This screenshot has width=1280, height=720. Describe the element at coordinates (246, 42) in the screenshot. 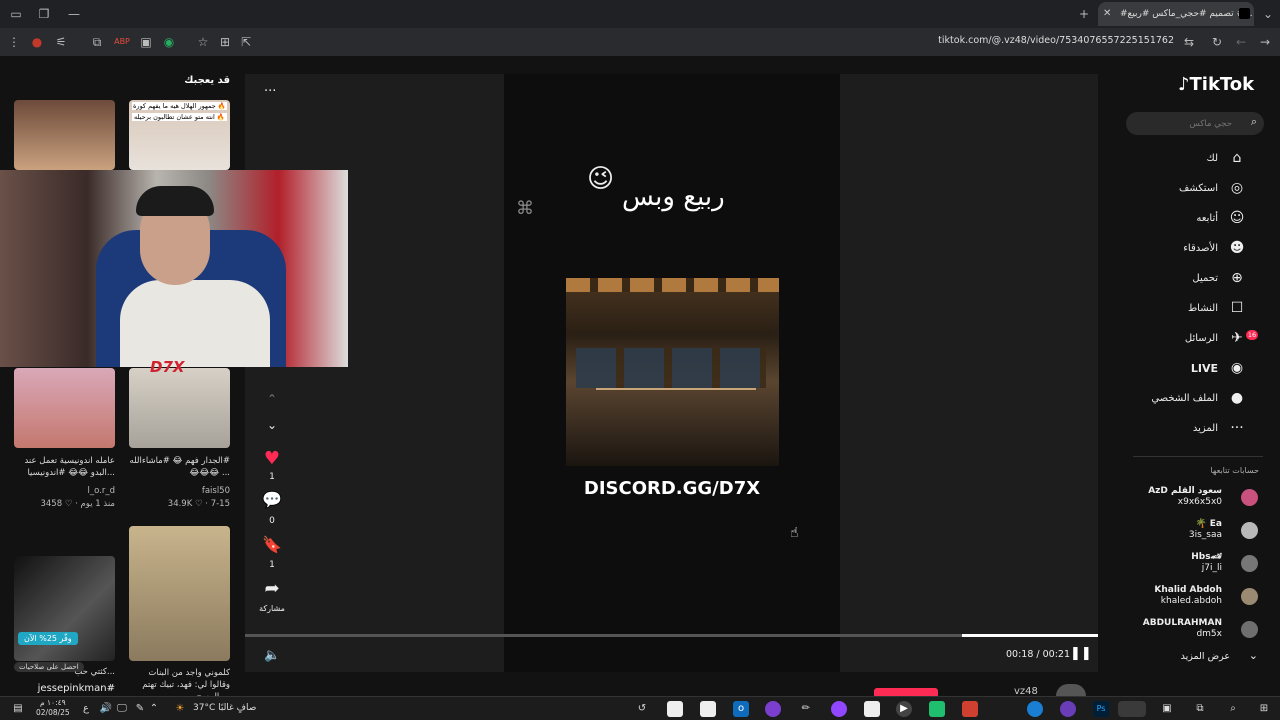

I see `share-page-icon: ⇱` at that location.